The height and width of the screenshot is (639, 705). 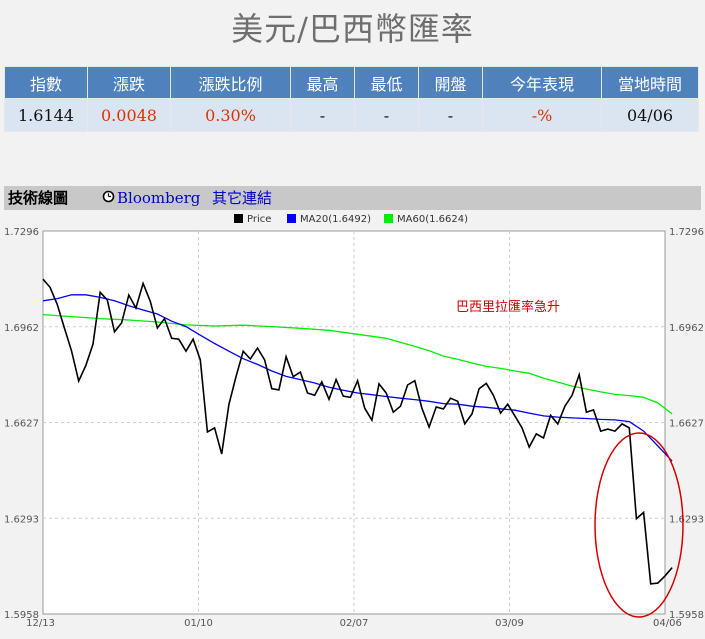 What do you see at coordinates (21, 232) in the screenshot?
I see `y-tick-label-left: 1.7296` at bounding box center [21, 232].